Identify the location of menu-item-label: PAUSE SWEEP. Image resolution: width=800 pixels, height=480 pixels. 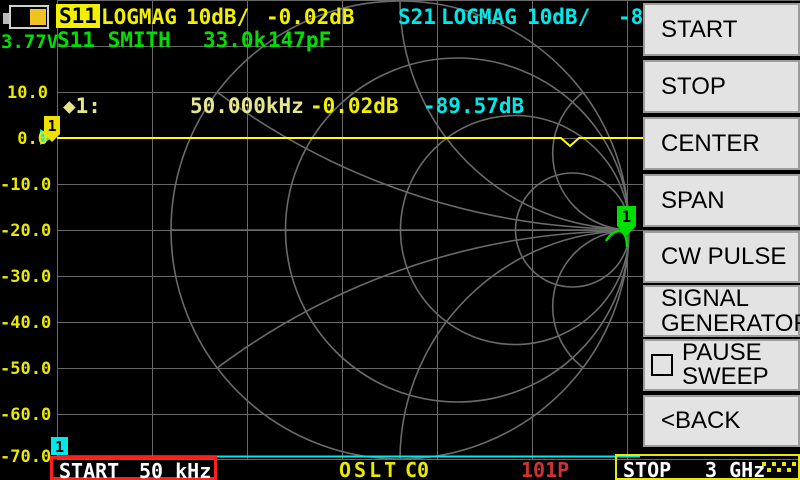
(725, 364).